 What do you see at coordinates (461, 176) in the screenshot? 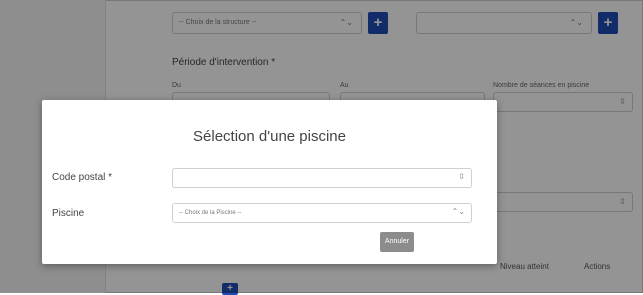
I see `spinner-icon: ⇳` at bounding box center [461, 176].